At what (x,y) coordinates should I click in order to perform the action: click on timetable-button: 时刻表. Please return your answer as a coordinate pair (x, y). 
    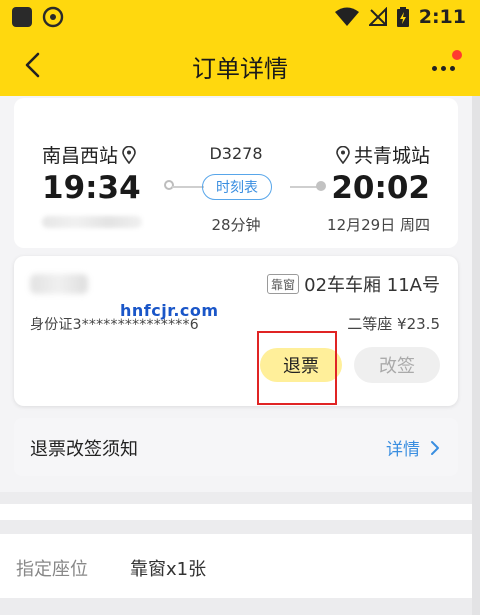
    Looking at the image, I should click on (237, 187).